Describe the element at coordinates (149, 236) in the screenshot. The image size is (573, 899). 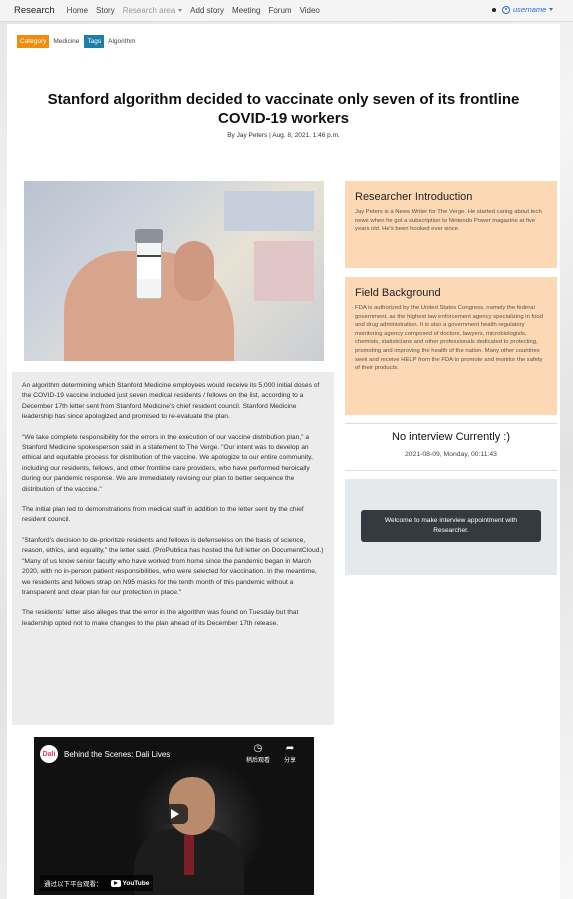
I see `vial-cap-shape` at that location.